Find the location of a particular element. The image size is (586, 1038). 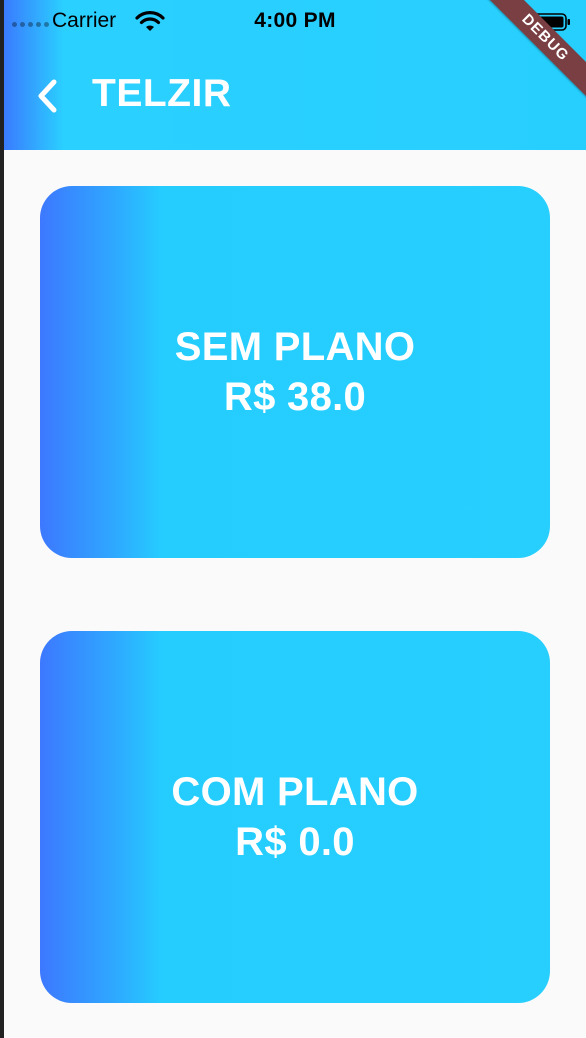

app-bar: Carrier 4:00 PM DEBUG TELZIR is located at coordinates (295, 75).